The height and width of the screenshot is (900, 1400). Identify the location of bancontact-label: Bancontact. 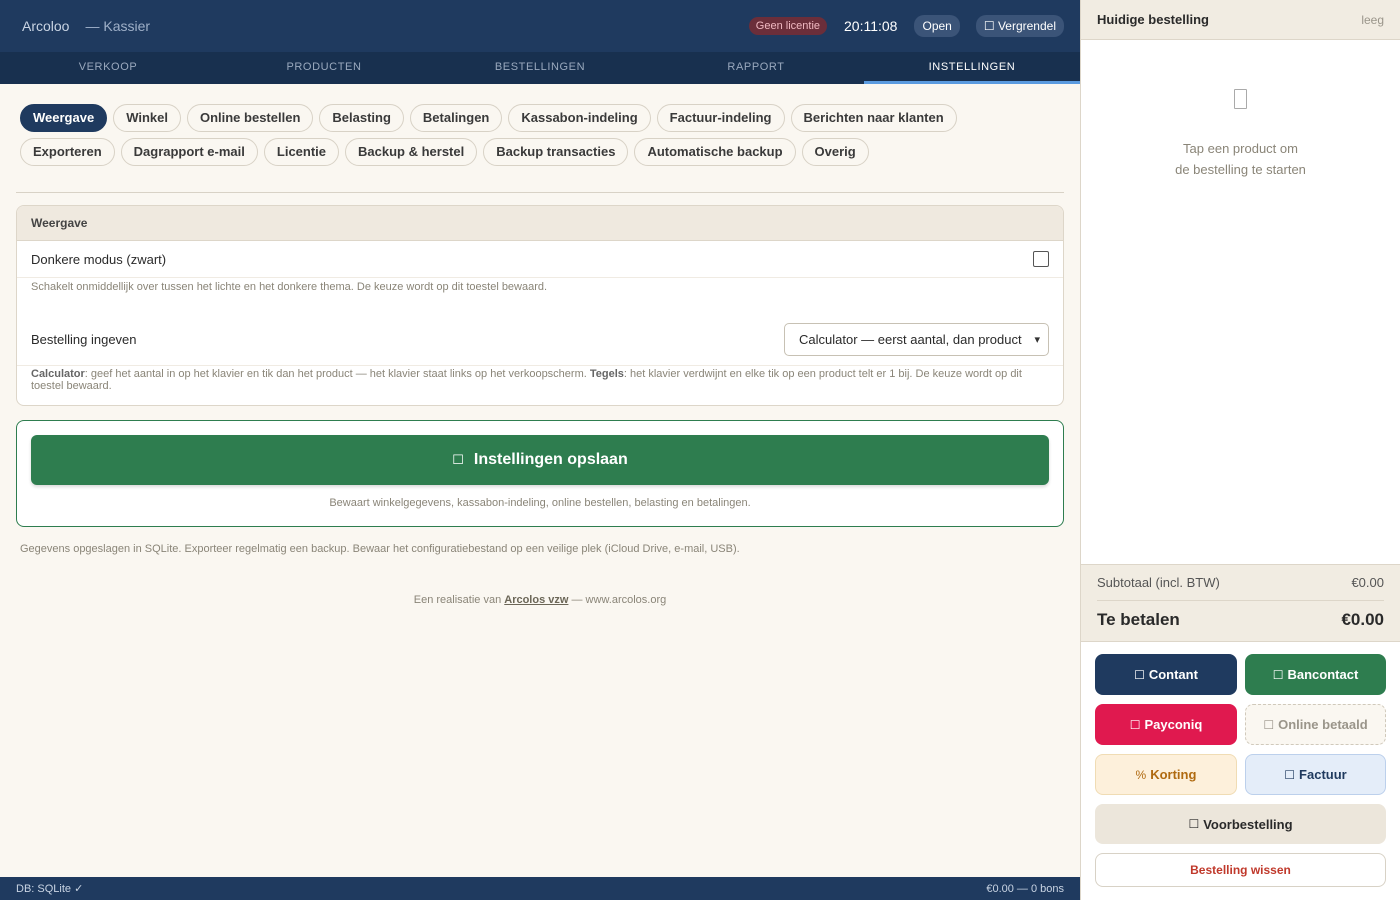
(1323, 674).